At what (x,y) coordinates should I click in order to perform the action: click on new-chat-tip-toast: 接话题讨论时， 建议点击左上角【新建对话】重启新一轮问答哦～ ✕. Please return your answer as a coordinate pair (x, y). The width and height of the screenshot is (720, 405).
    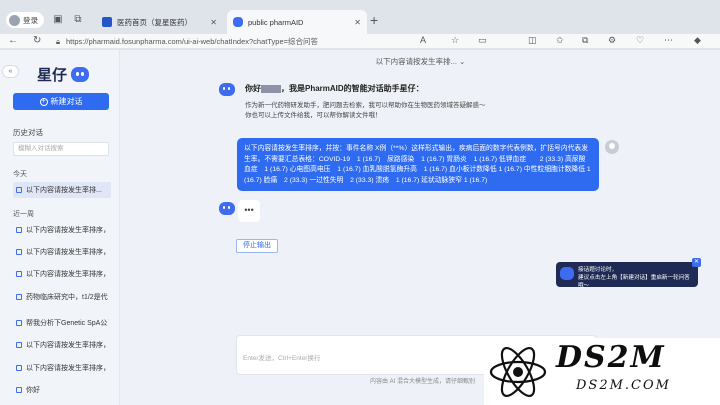
    Looking at the image, I should click on (628, 273).